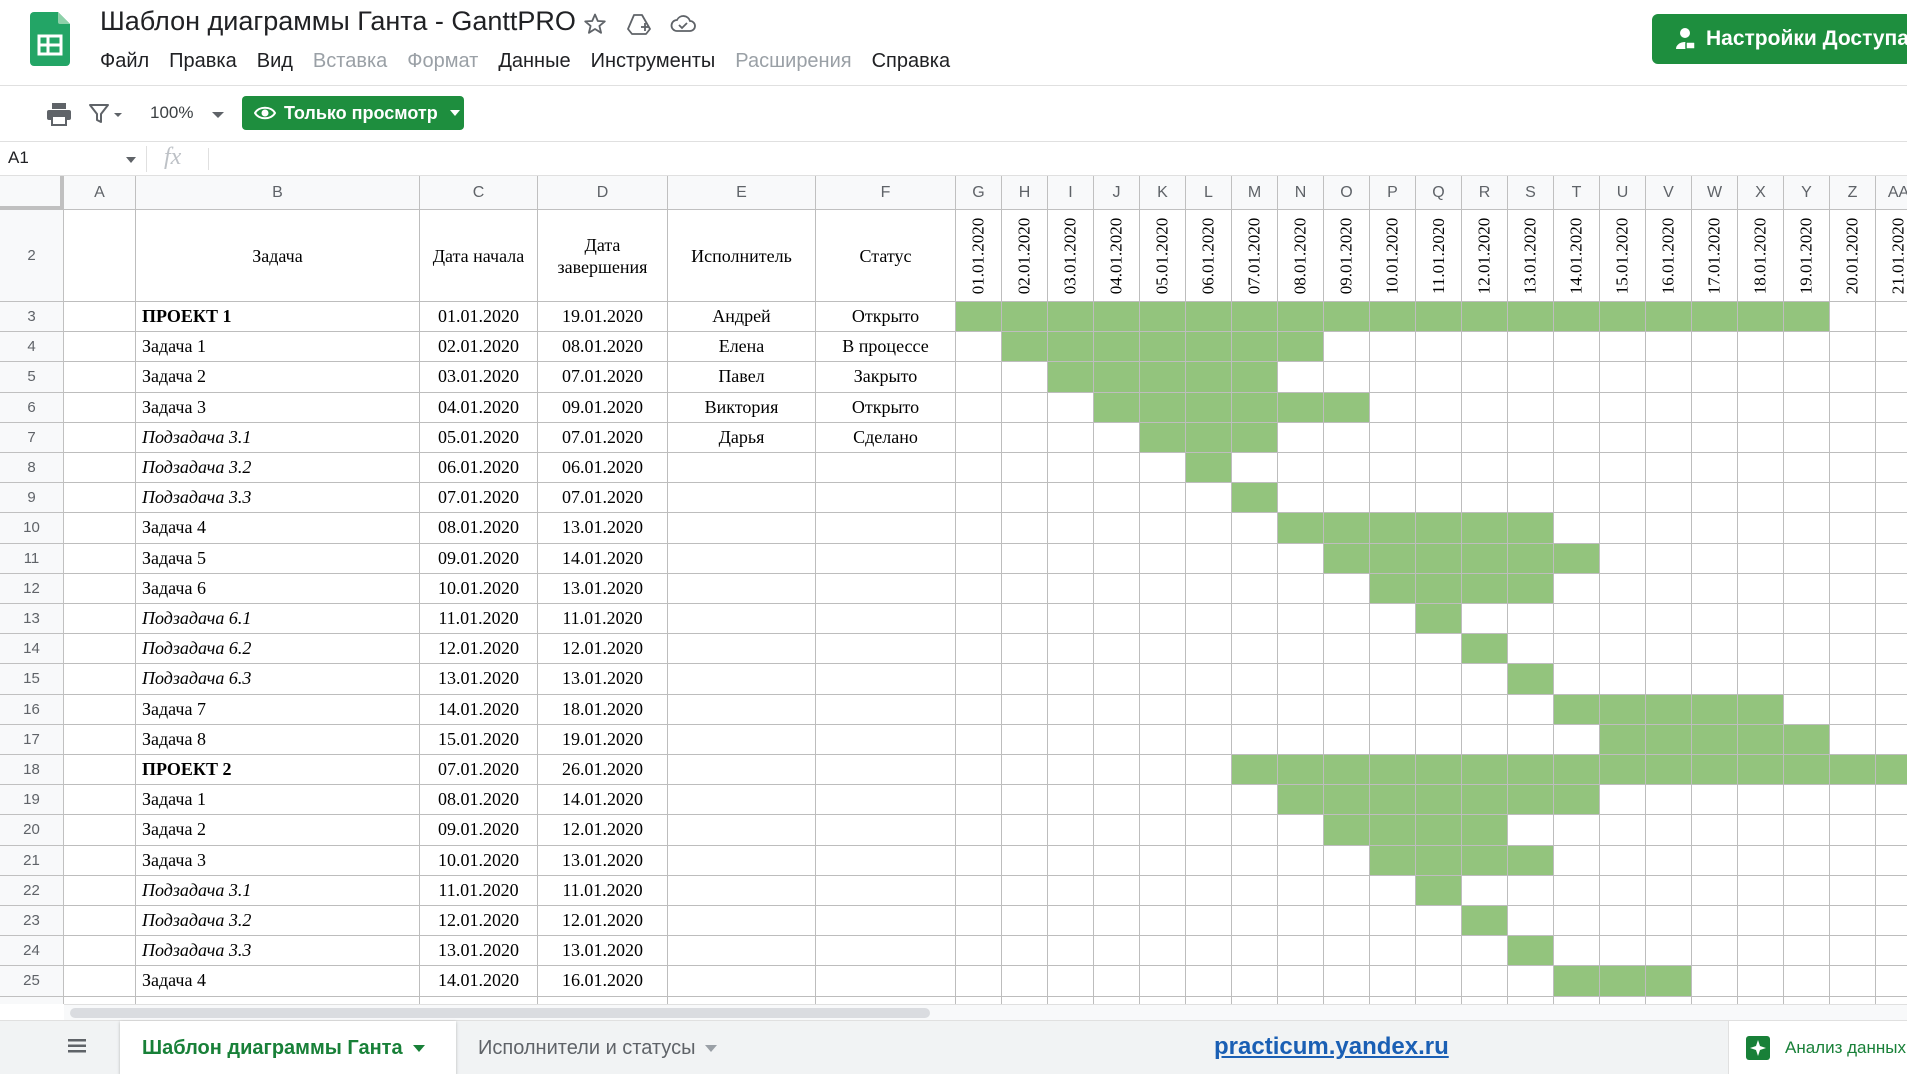 The width and height of the screenshot is (1907, 1074). What do you see at coordinates (1209, 193) in the screenshot?
I see `column-header: L` at bounding box center [1209, 193].